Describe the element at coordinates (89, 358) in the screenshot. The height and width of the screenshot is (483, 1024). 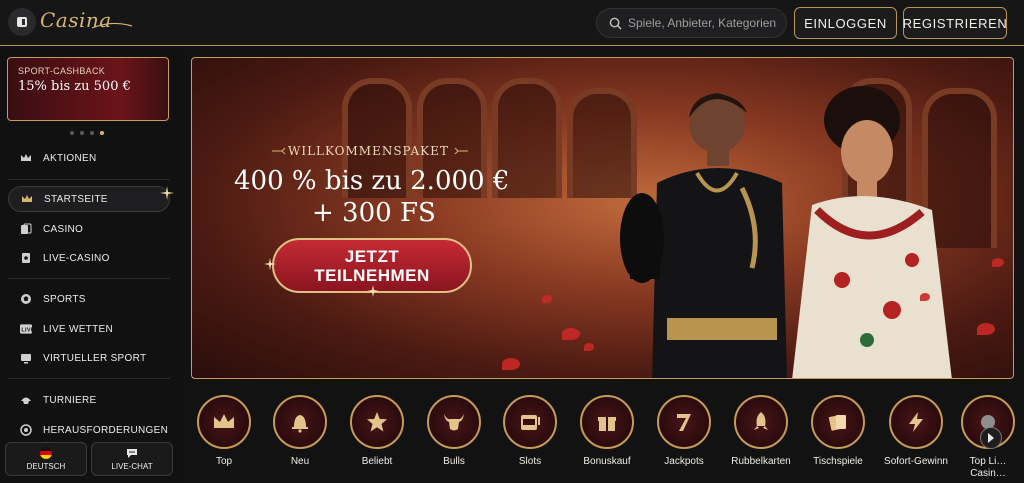
I see `sidebar-item-virtueller-sport: VIRTUELLER SPORT` at that location.